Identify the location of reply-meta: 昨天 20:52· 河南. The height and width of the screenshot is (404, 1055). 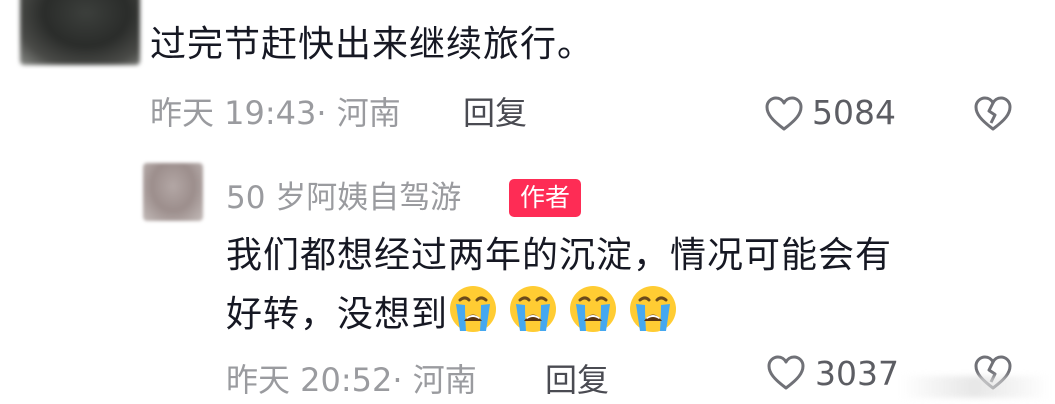
(351, 380).